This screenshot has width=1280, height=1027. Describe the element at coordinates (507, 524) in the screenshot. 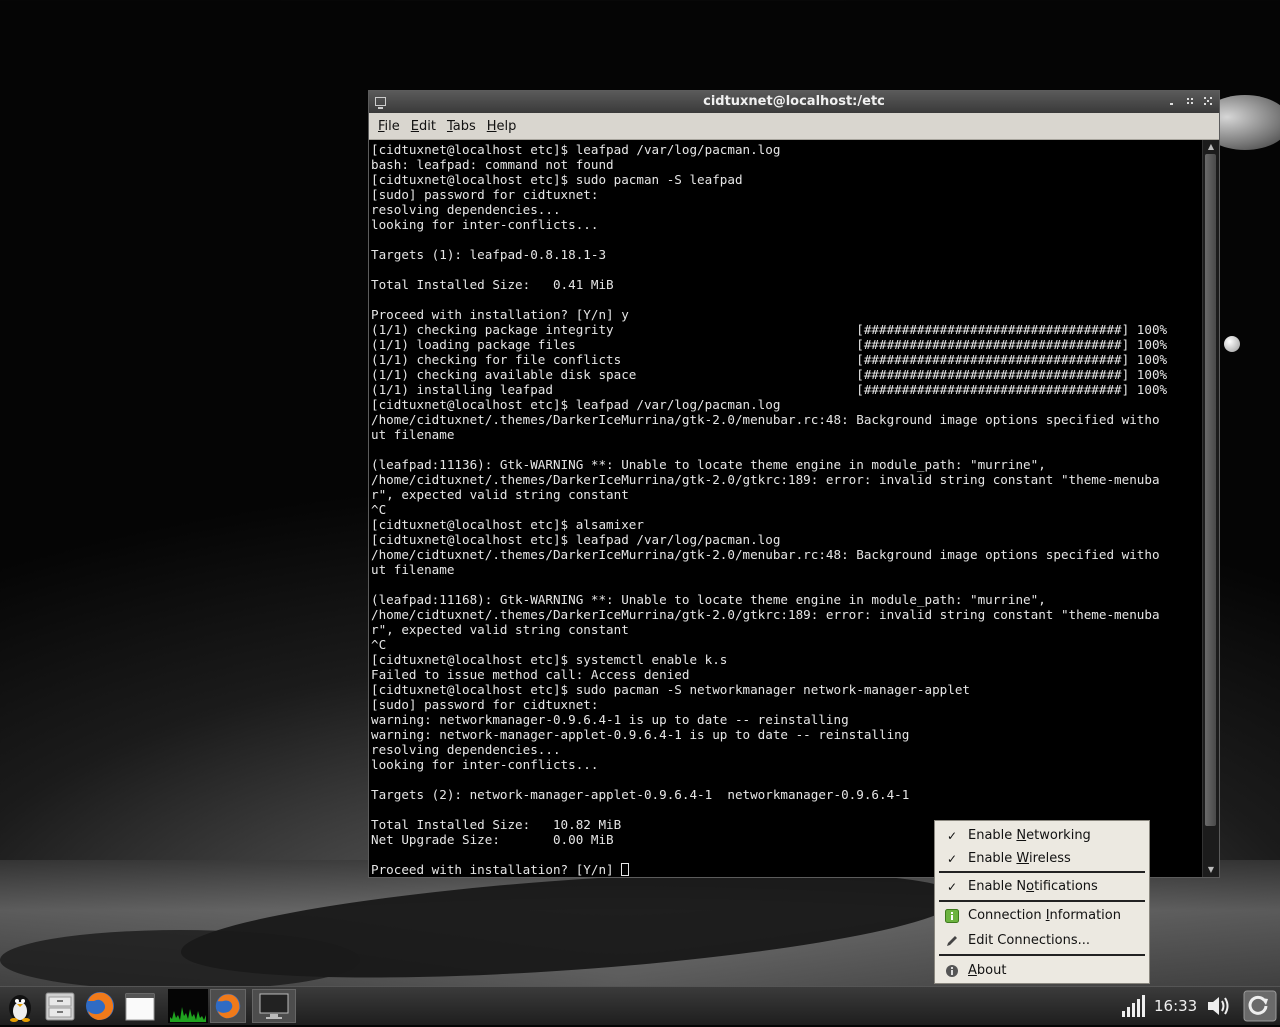

I see `terminal-output-line: [cidtuxnet@localhost etc]$ alsamixer` at that location.